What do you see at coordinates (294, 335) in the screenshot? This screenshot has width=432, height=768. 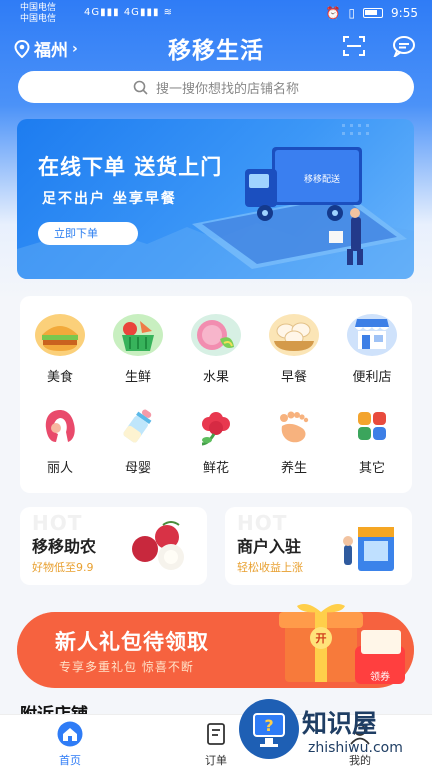 I see `steamer-icon` at bounding box center [294, 335].